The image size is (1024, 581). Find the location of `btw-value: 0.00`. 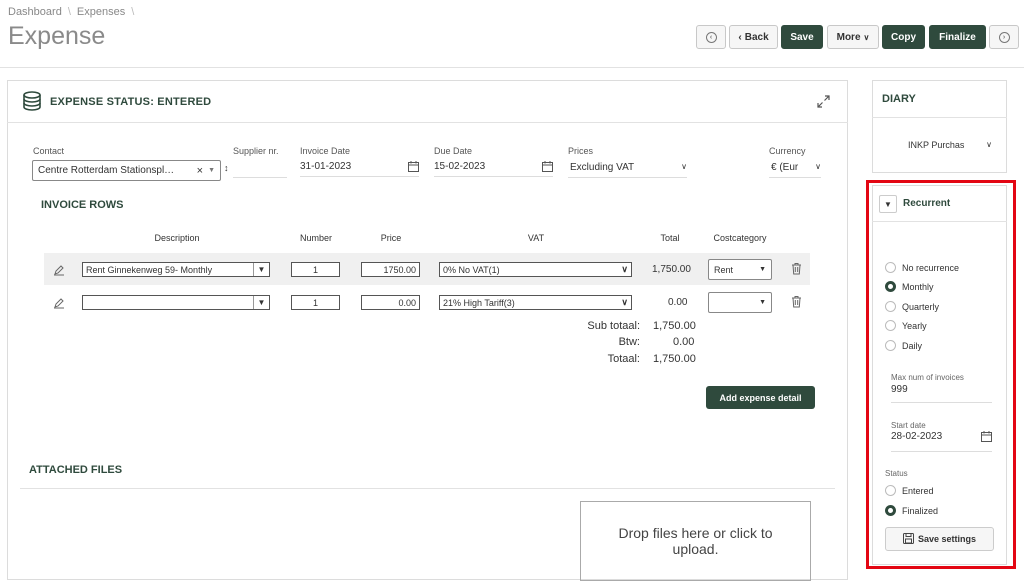

btw-value: 0.00 is located at coordinates (684, 342).